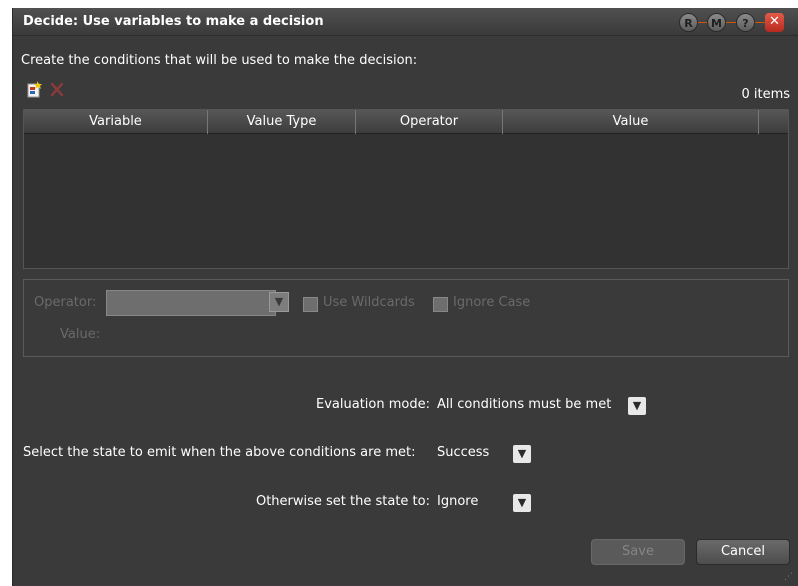  I want to click on cancel-button: Cancel, so click(743, 552).